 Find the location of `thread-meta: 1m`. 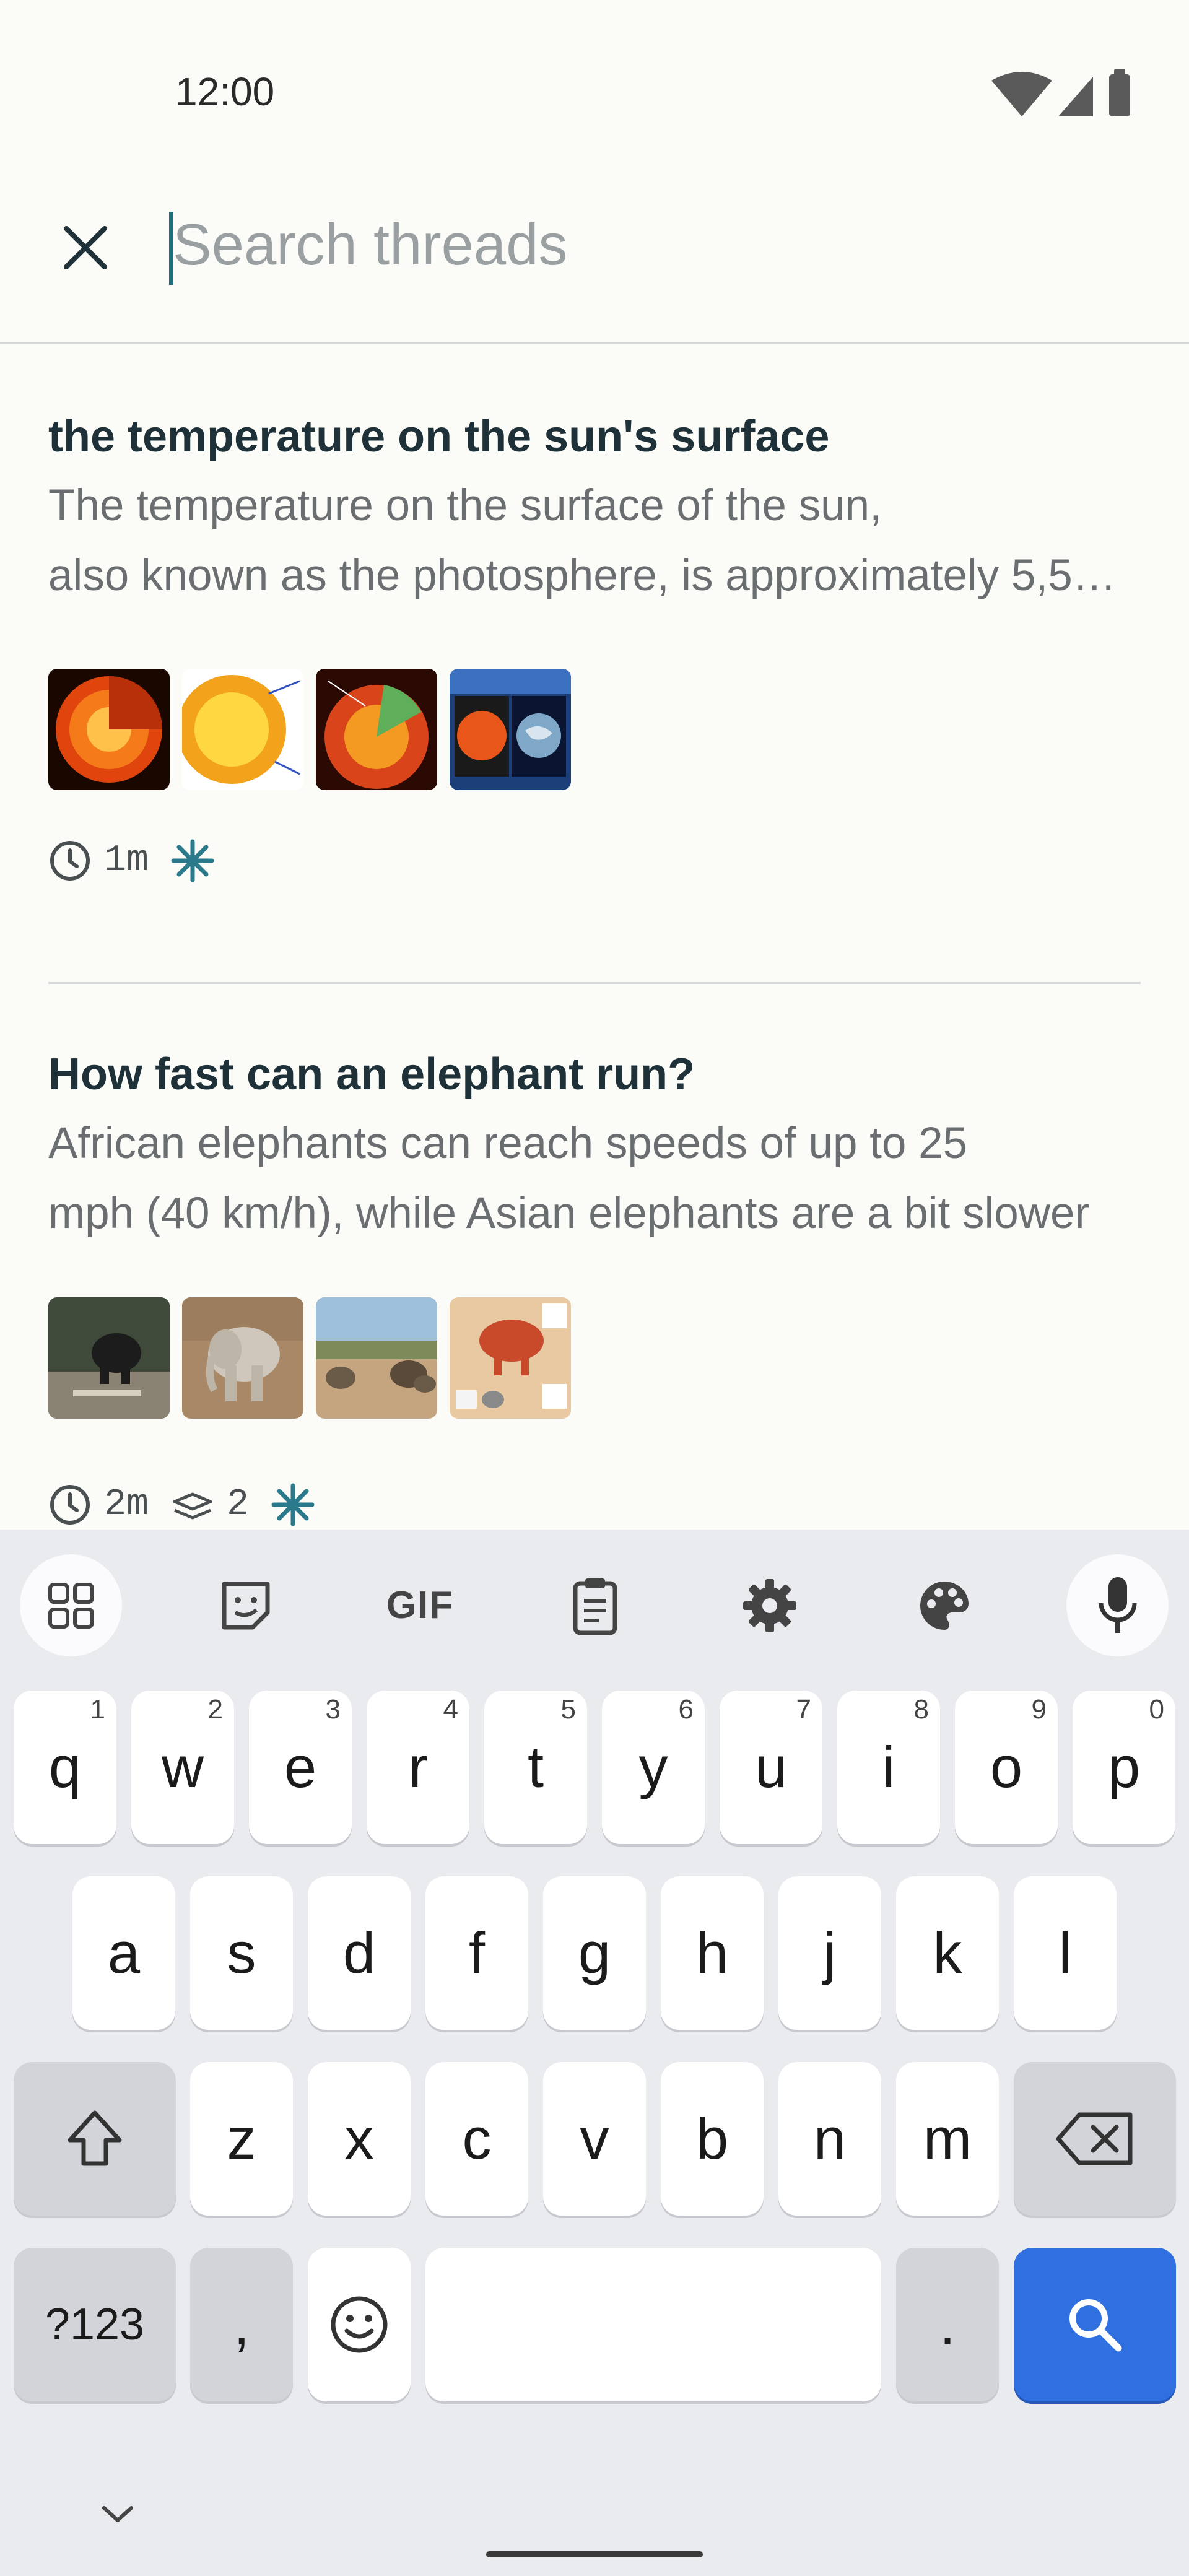

thread-meta: 1m is located at coordinates (142, 861).